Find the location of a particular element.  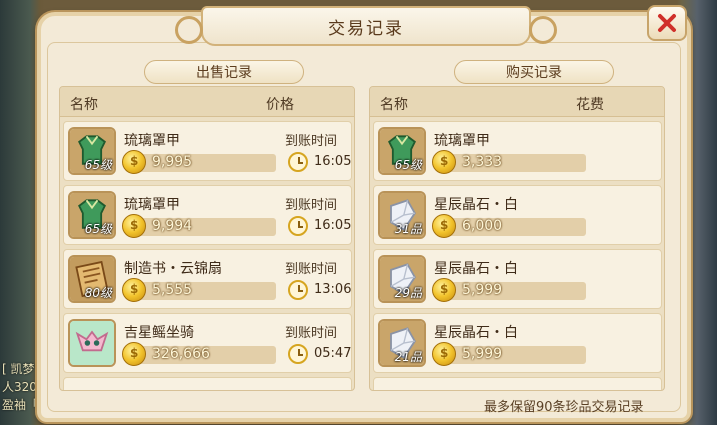

buy-list-header: 名称 花费 is located at coordinates (517, 102).